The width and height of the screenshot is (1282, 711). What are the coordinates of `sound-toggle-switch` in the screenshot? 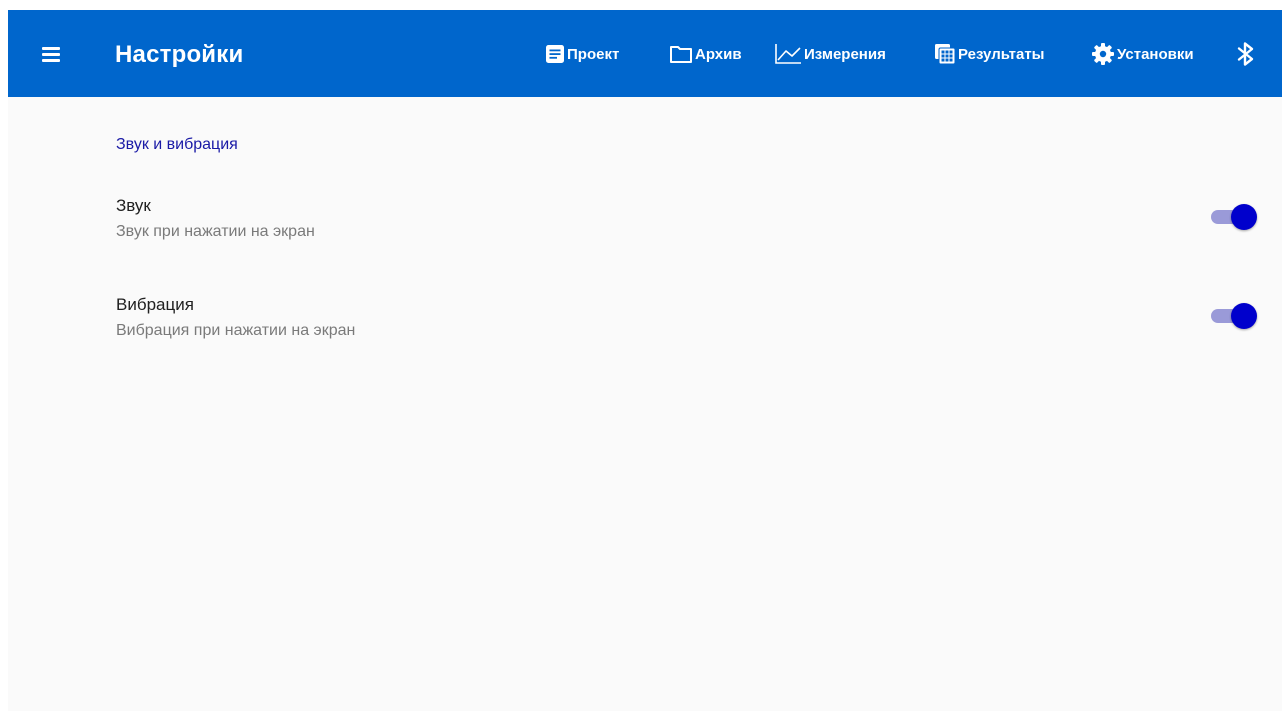 It's located at (1234, 217).